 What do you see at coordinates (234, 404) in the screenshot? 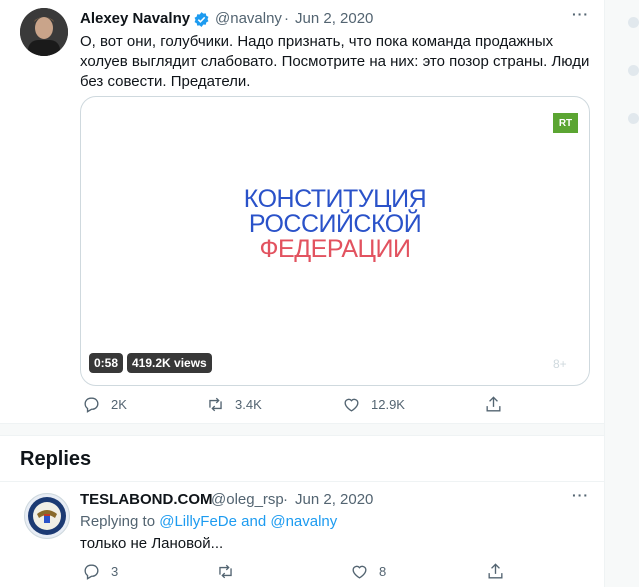
I see `retweet-button: 3.4K` at bounding box center [234, 404].